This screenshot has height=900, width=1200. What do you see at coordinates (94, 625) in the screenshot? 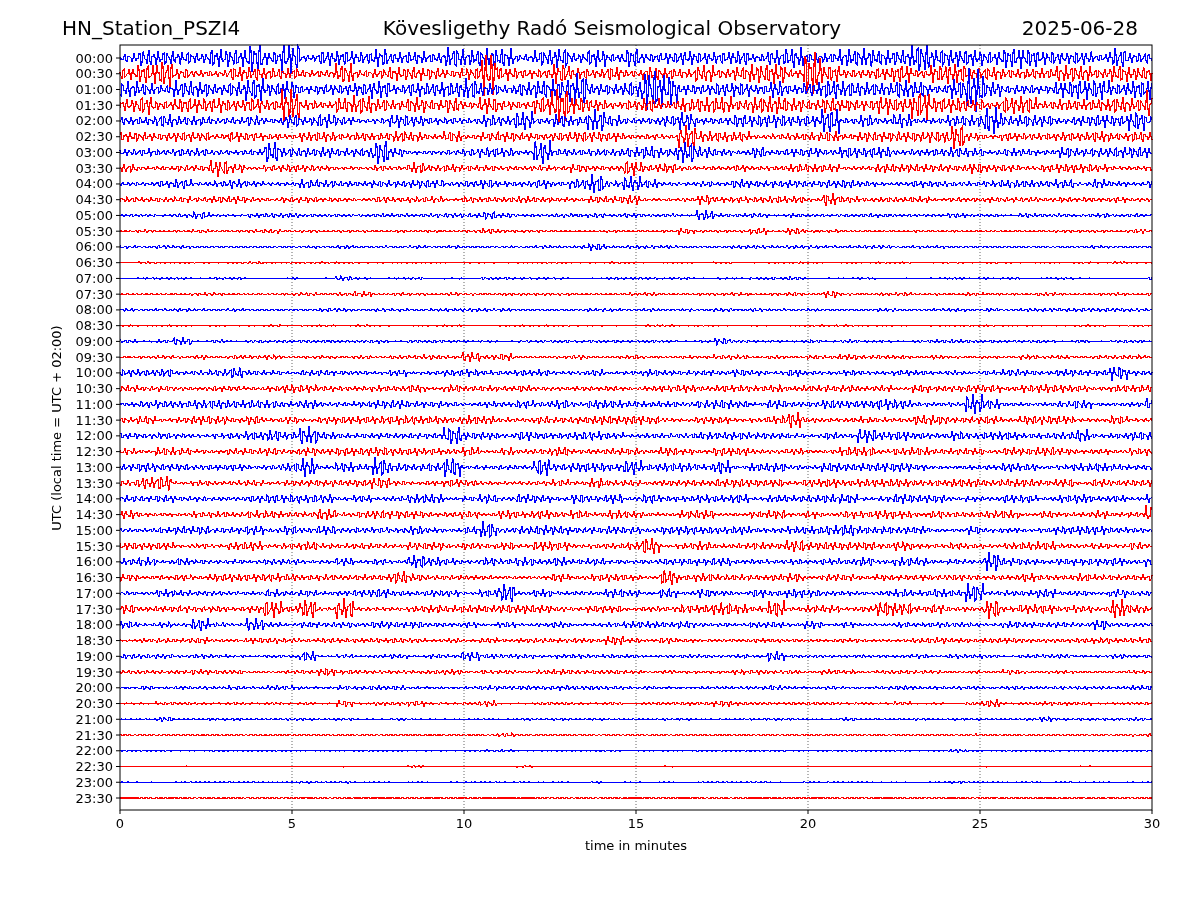
I see `time-label: 18:00` at bounding box center [94, 625].